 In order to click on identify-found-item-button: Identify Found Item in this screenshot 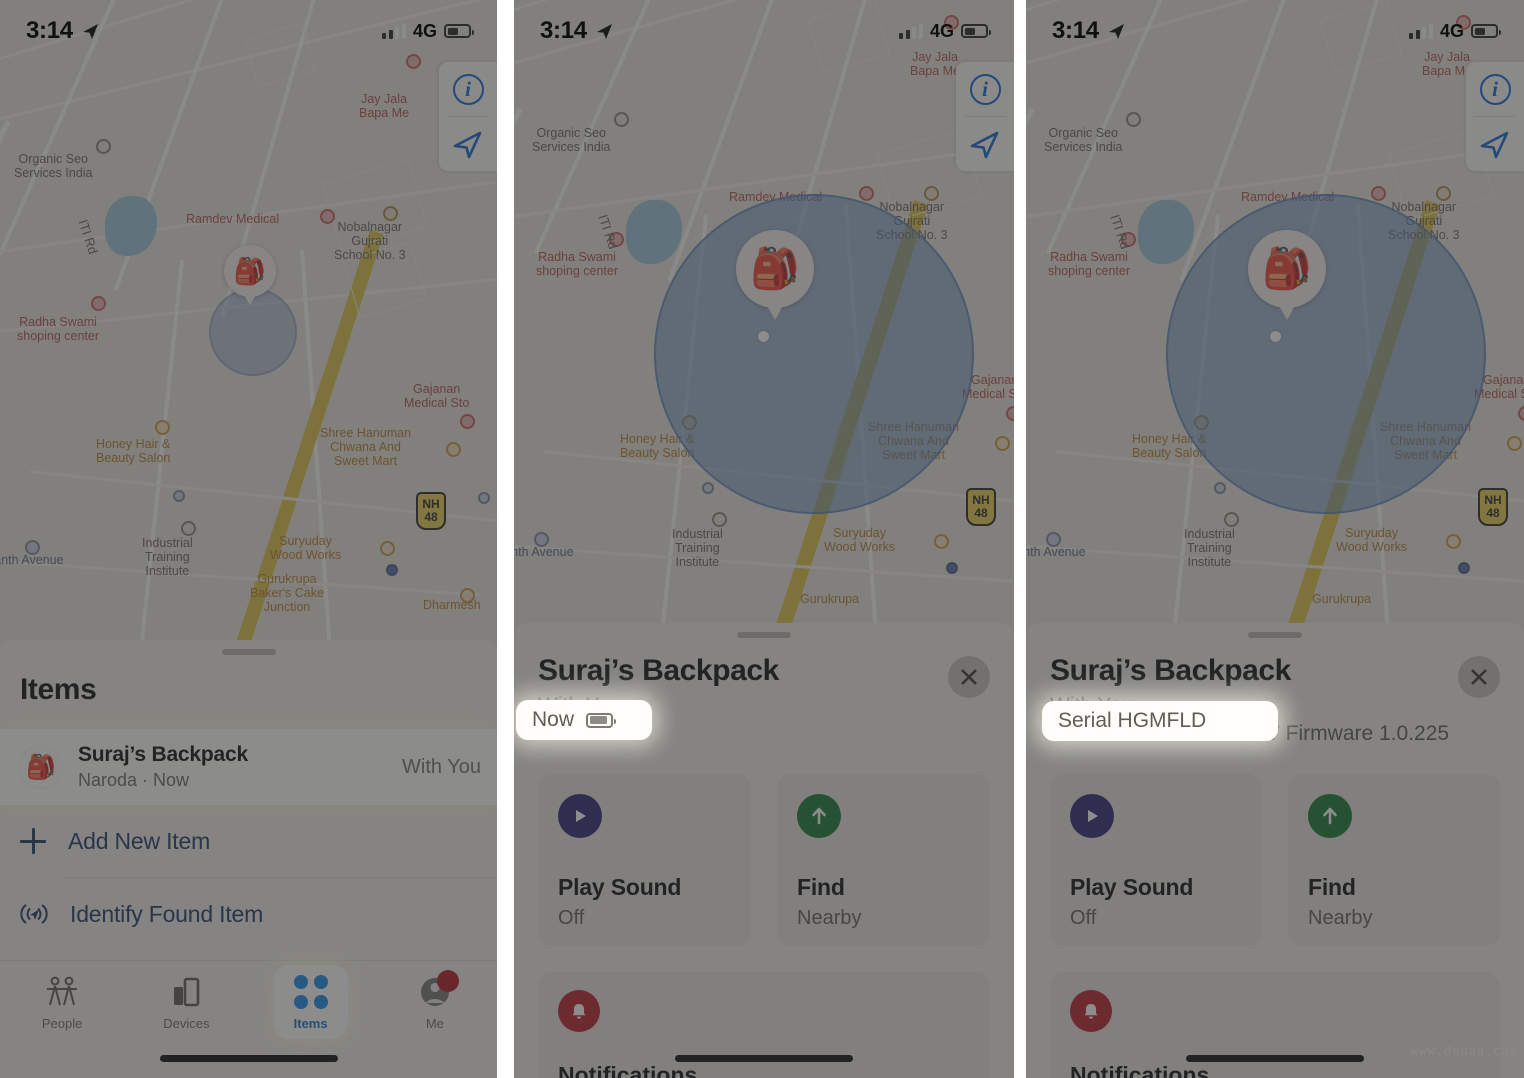, I will do `click(248, 914)`.